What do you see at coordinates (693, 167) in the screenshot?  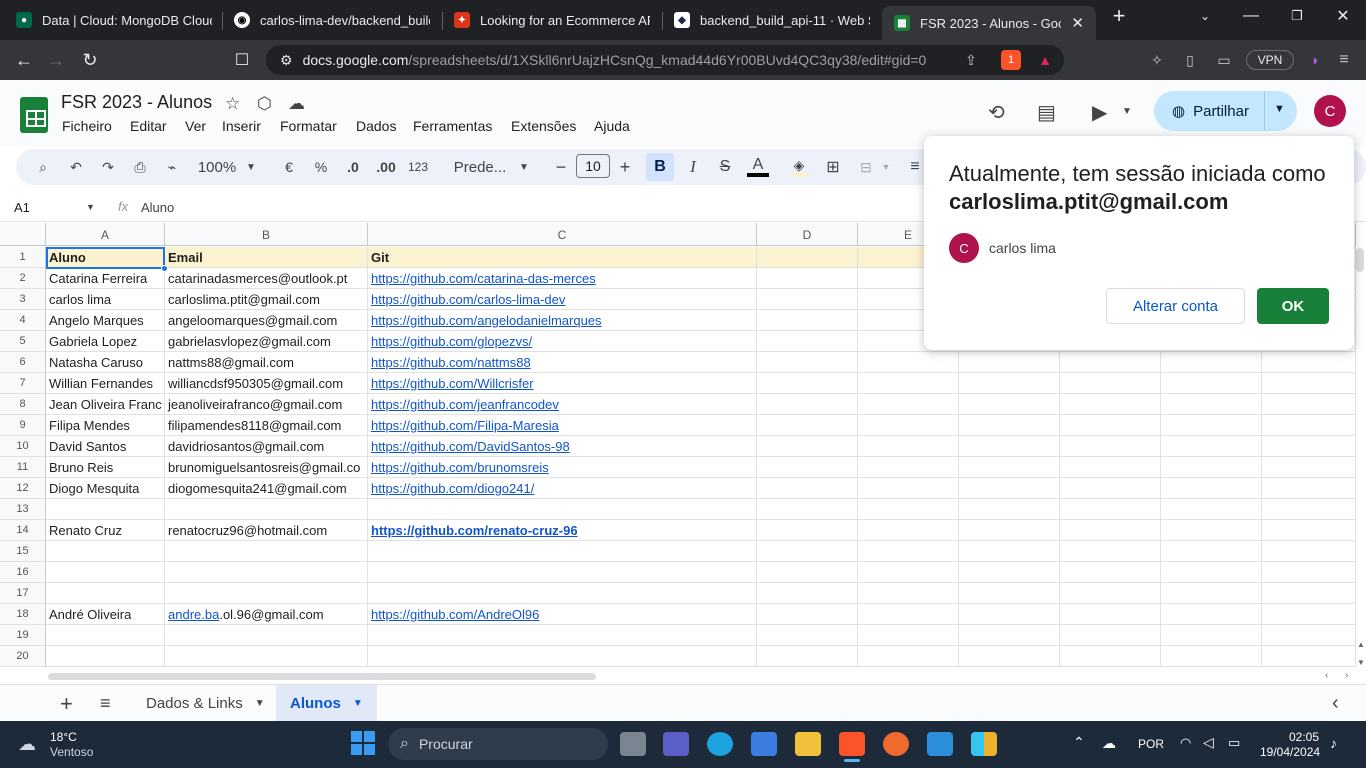 I see `italic-icon: I` at bounding box center [693, 167].